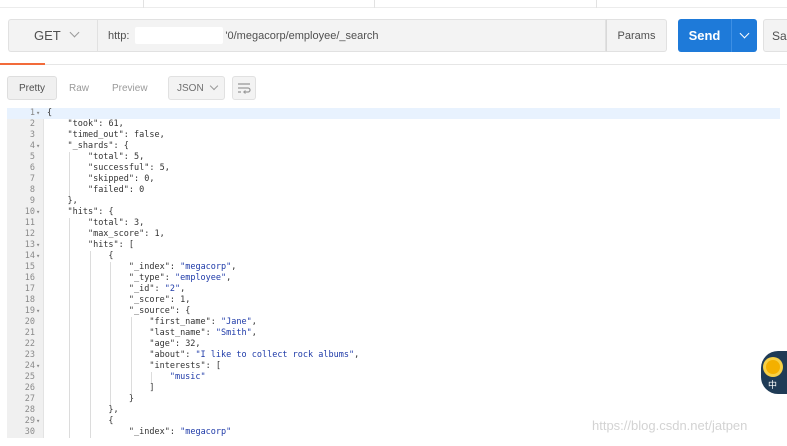 The image size is (787, 446). Describe the element at coordinates (32, 124) in the screenshot. I see `line-number: 2` at that location.